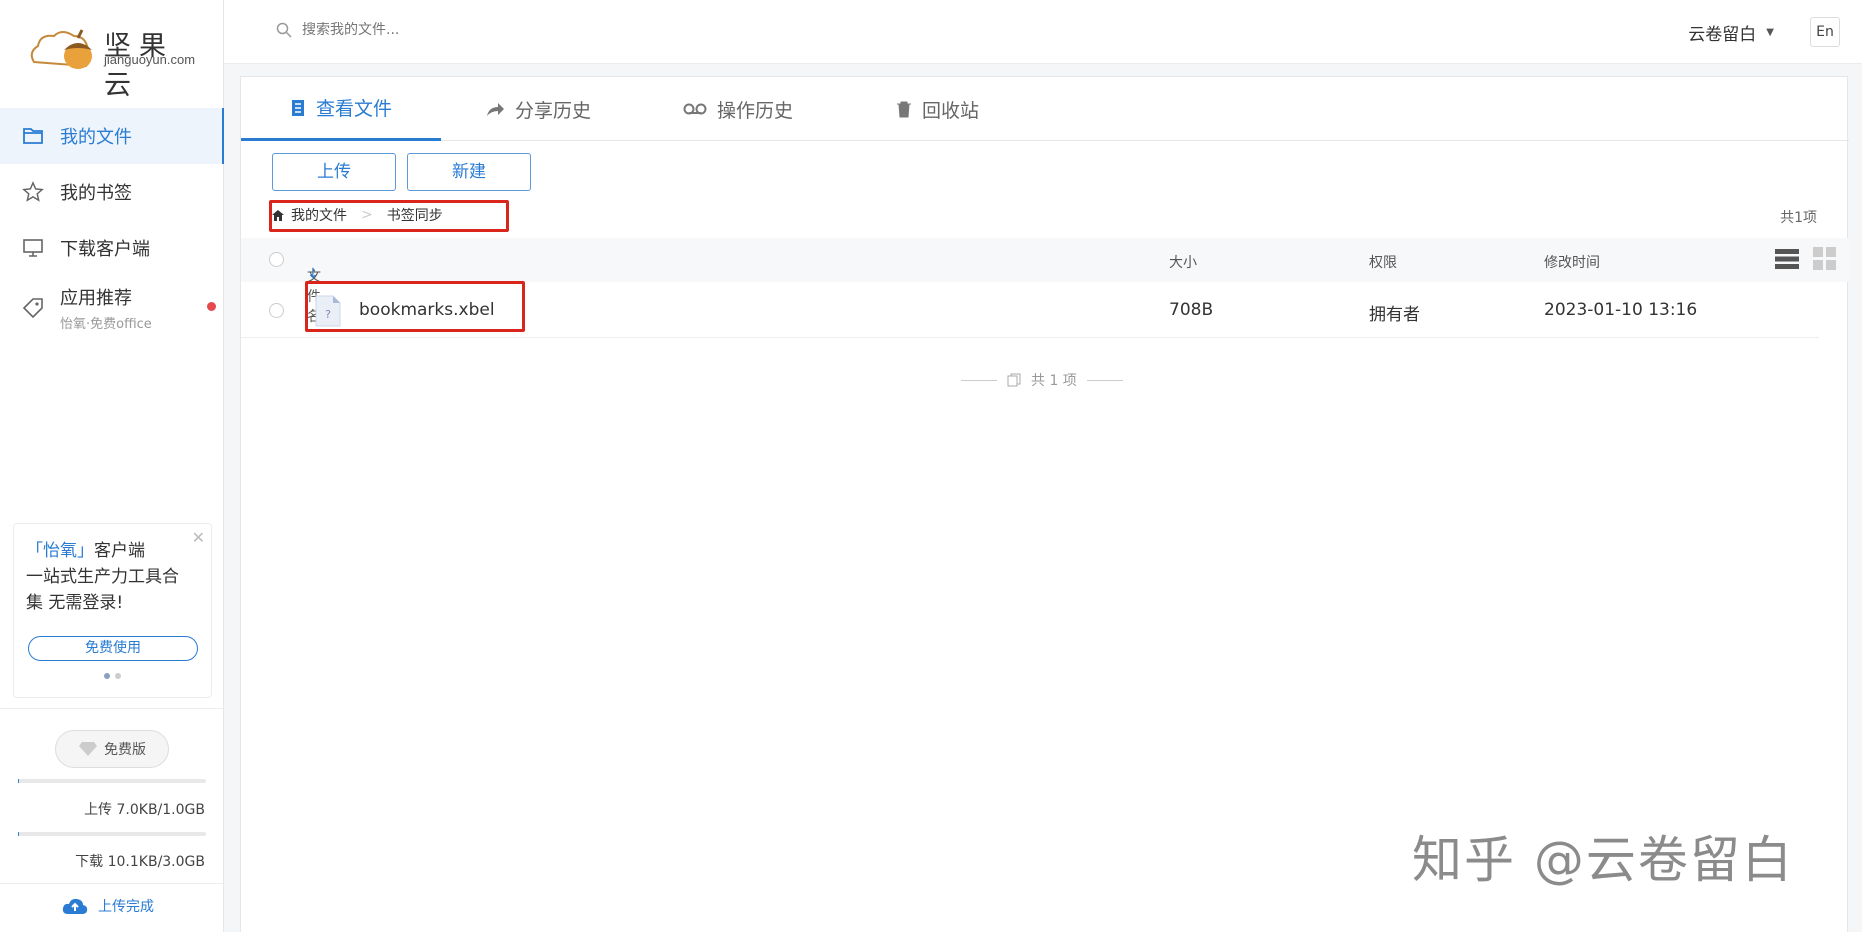 Image resolution: width=1862 pixels, height=932 pixels. I want to click on column-header-size: 大小, so click(1183, 263).